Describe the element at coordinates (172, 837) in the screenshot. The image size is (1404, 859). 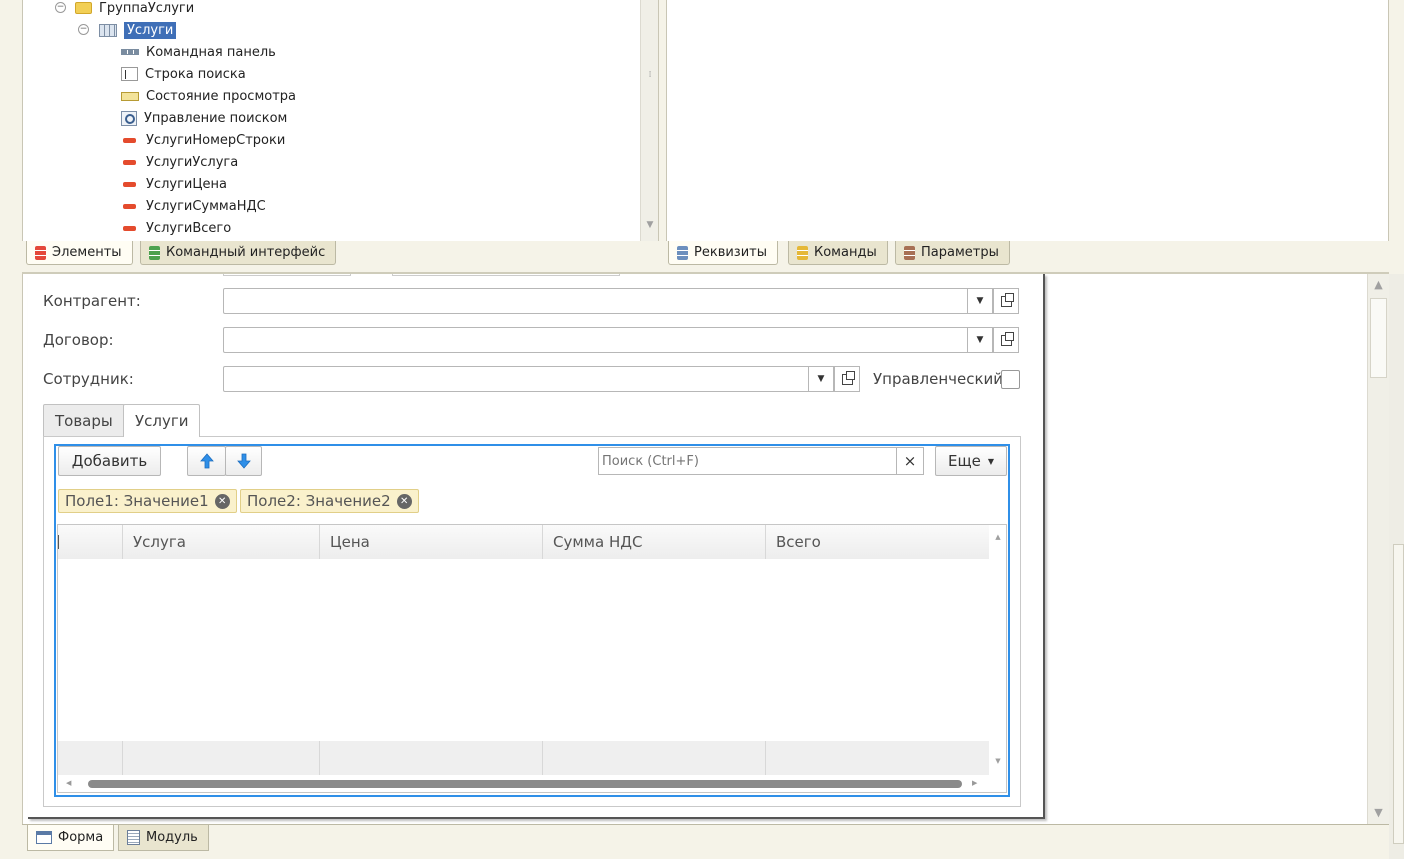
I see `tab-label: Модуль` at that location.